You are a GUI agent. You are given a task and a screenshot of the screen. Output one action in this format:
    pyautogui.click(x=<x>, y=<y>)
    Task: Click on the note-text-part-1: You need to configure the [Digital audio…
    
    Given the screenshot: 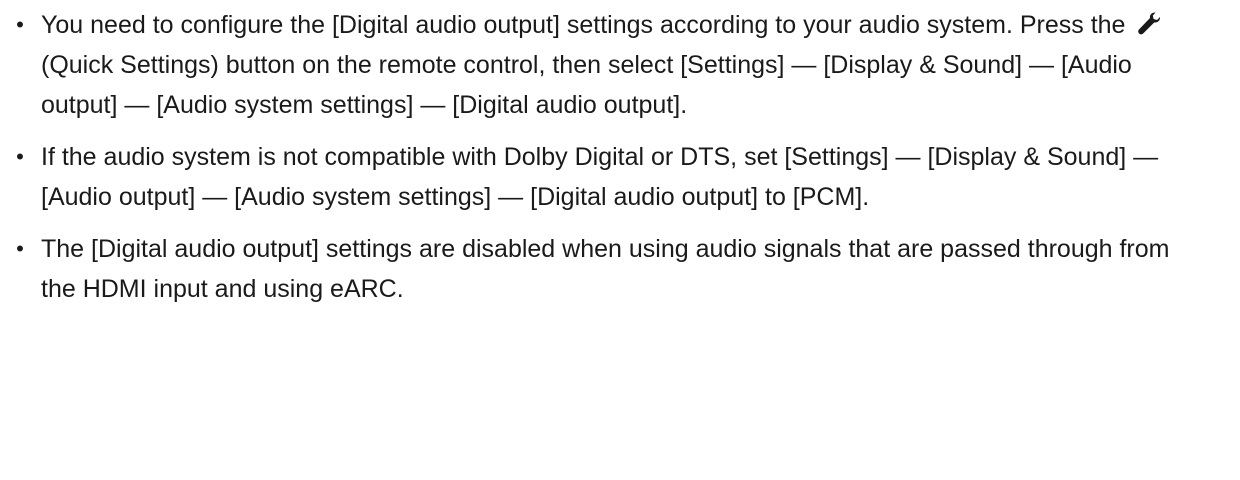 What is the action you would take?
    pyautogui.click(x=587, y=25)
    